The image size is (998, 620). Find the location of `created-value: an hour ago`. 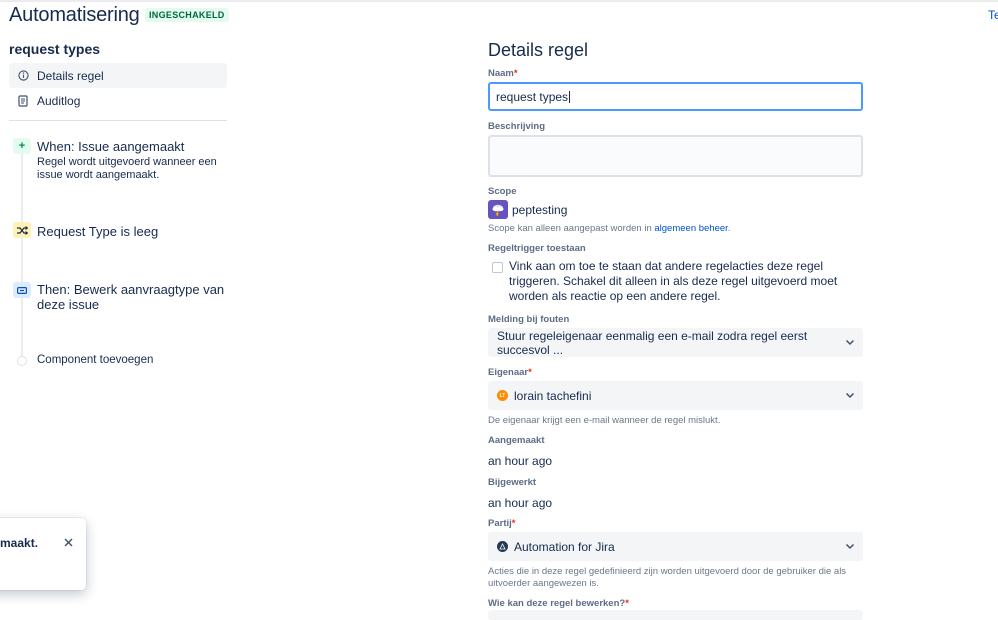

created-value: an hour ago is located at coordinates (520, 461).